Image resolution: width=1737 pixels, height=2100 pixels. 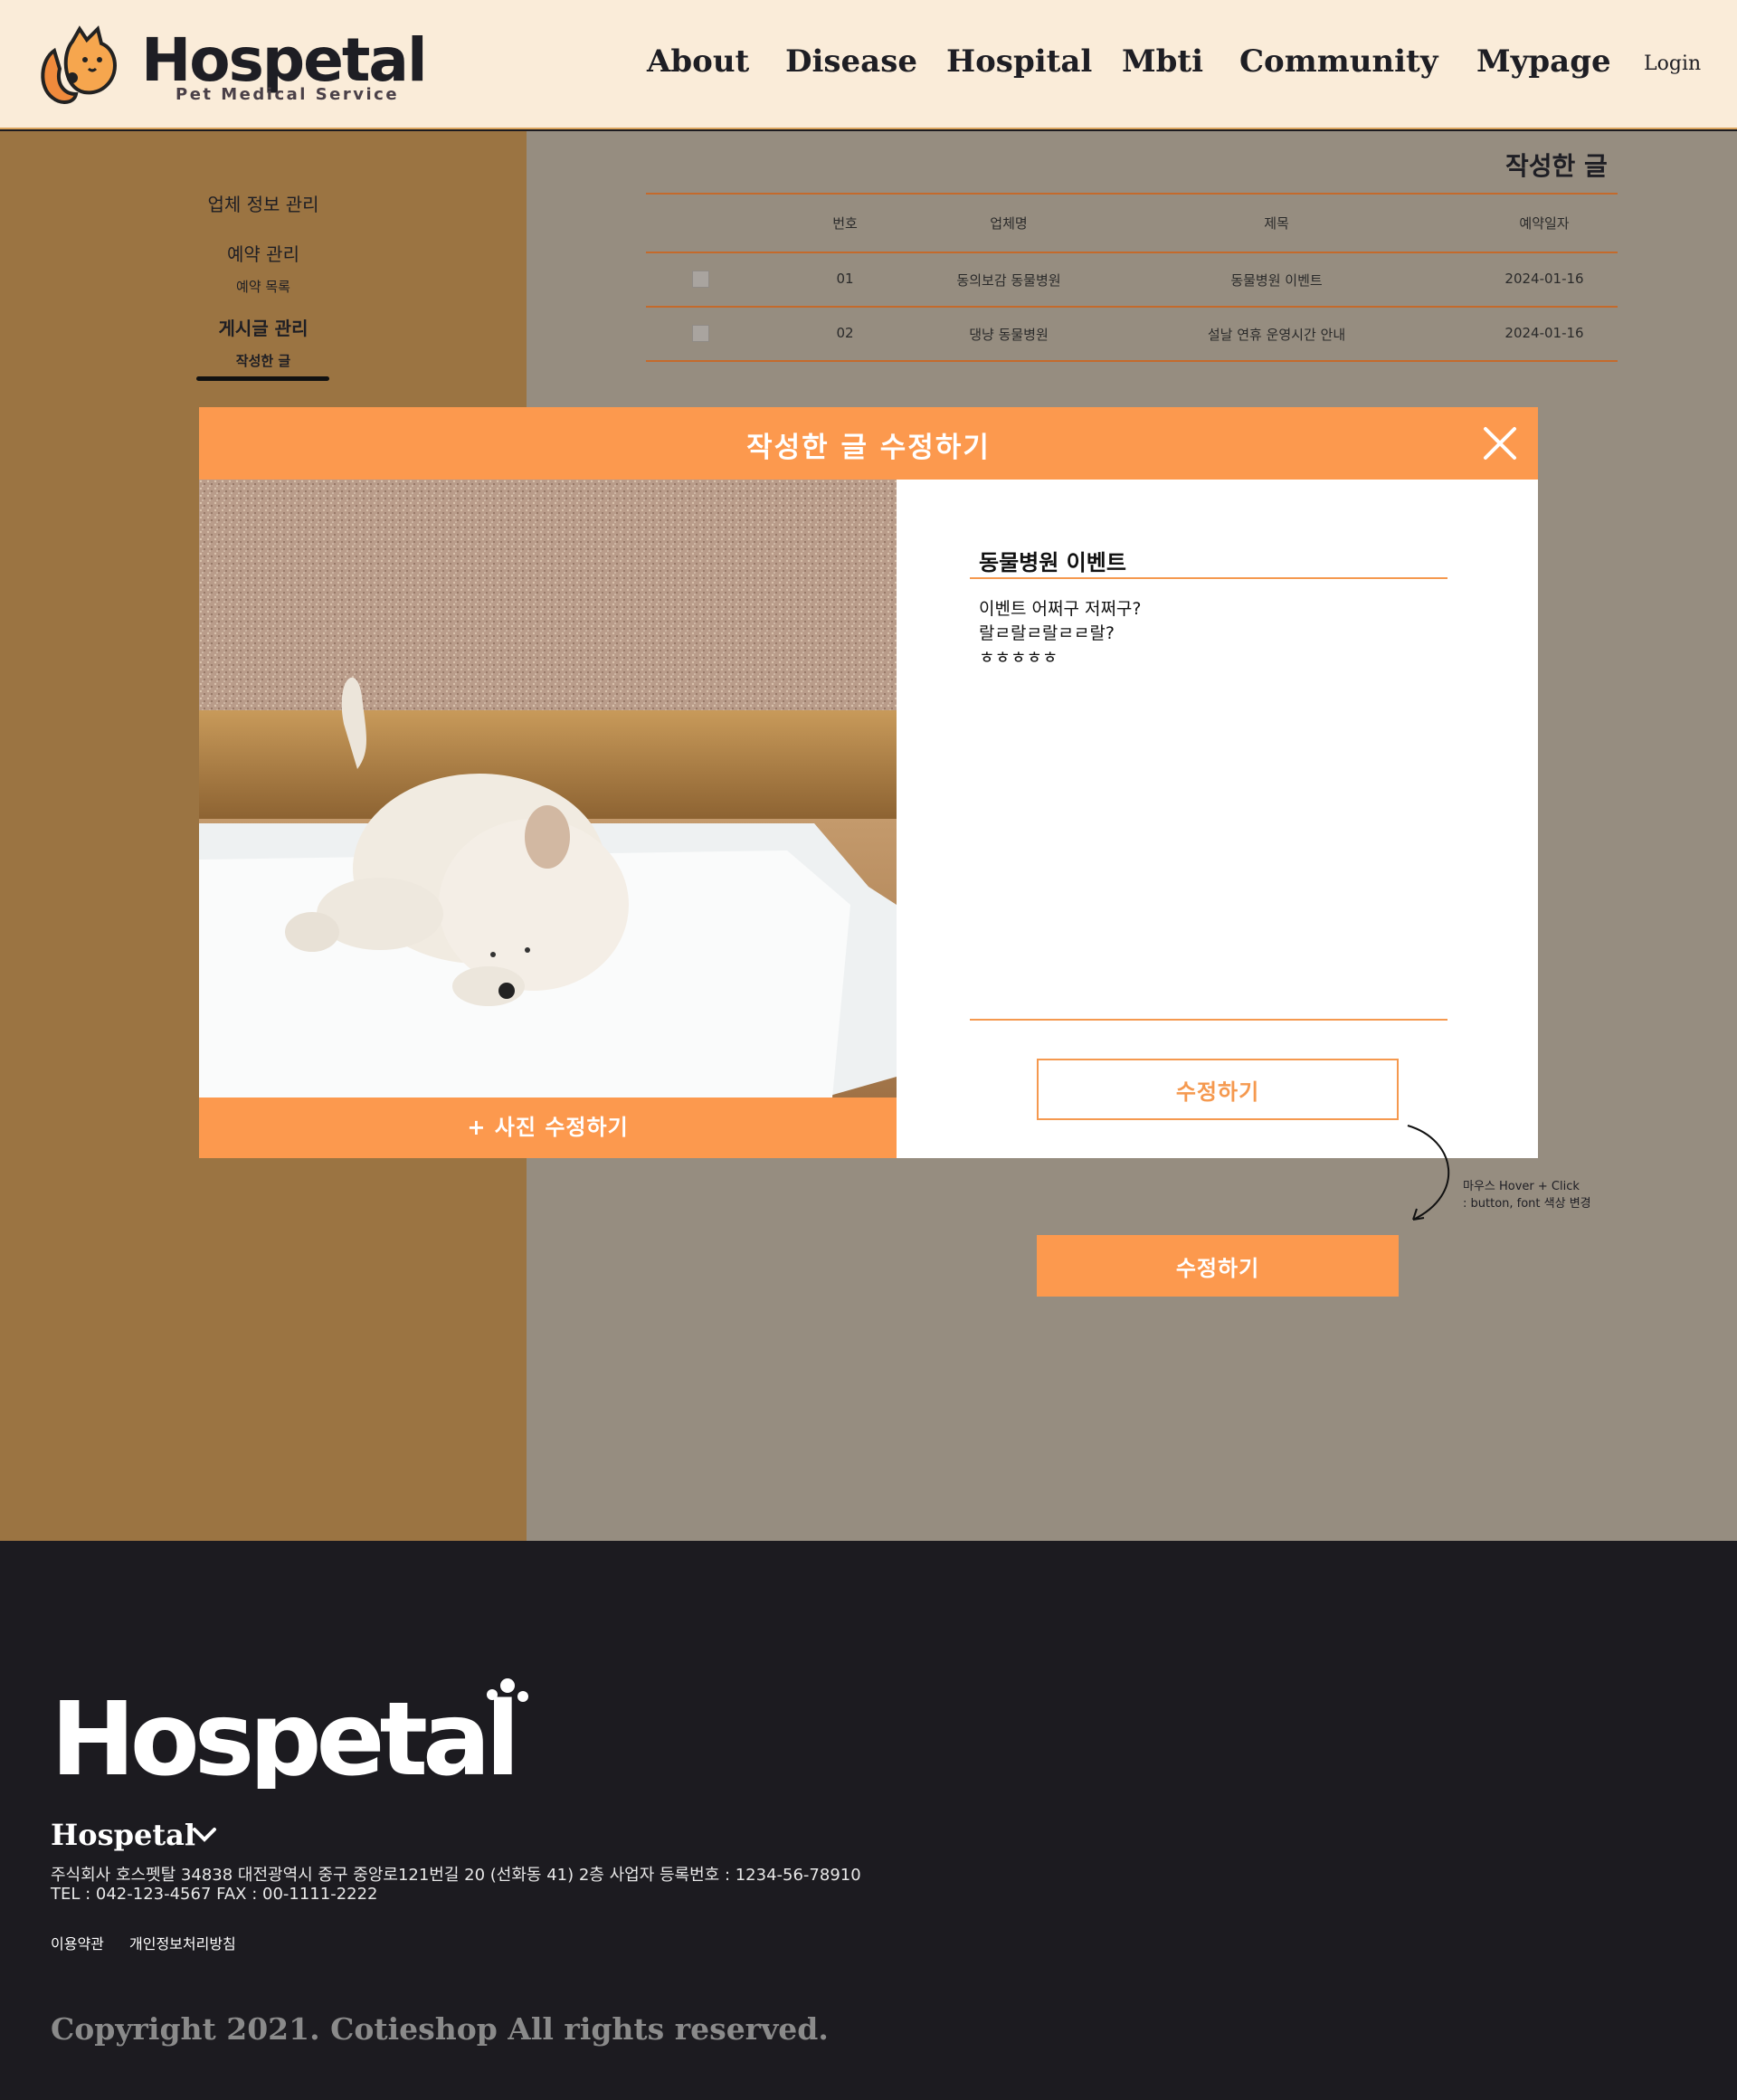 I want to click on active-underline, so click(x=262, y=378).